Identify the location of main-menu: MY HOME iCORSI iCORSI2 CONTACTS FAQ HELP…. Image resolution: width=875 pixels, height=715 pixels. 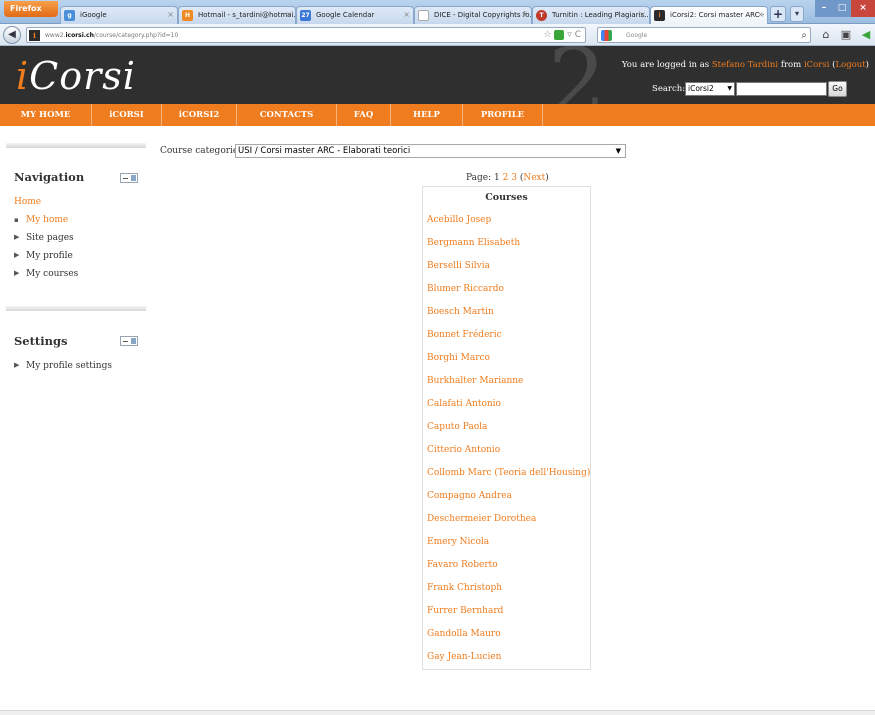
(437, 115).